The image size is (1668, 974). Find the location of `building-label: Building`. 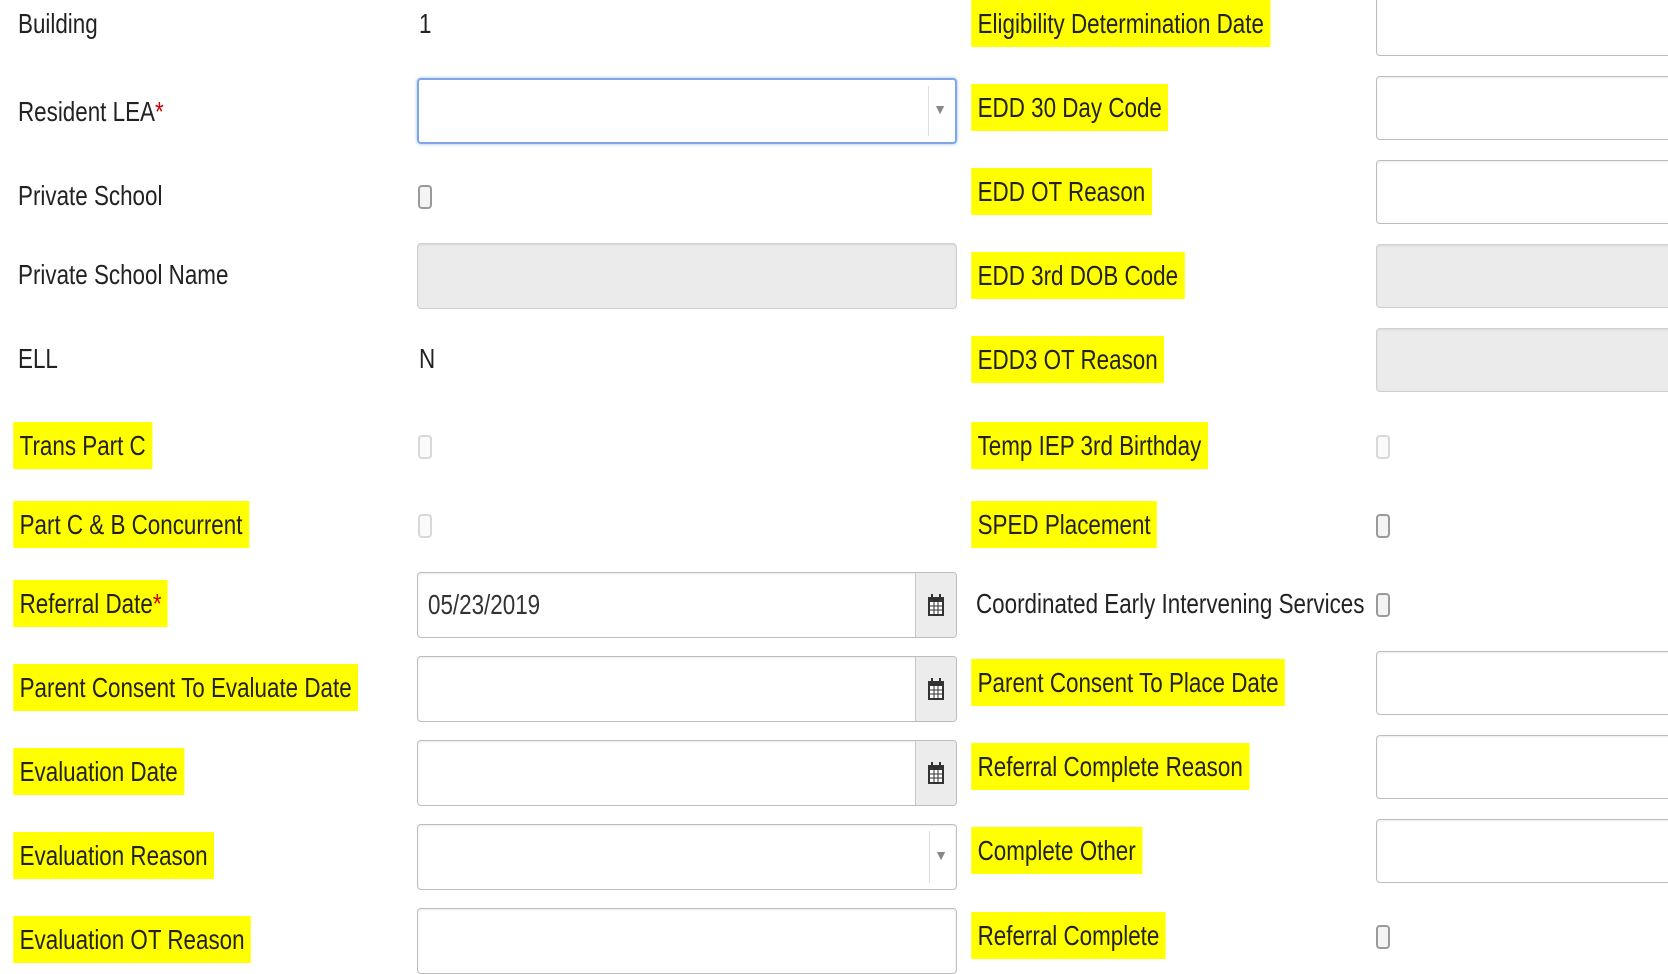

building-label: Building is located at coordinates (58, 23).